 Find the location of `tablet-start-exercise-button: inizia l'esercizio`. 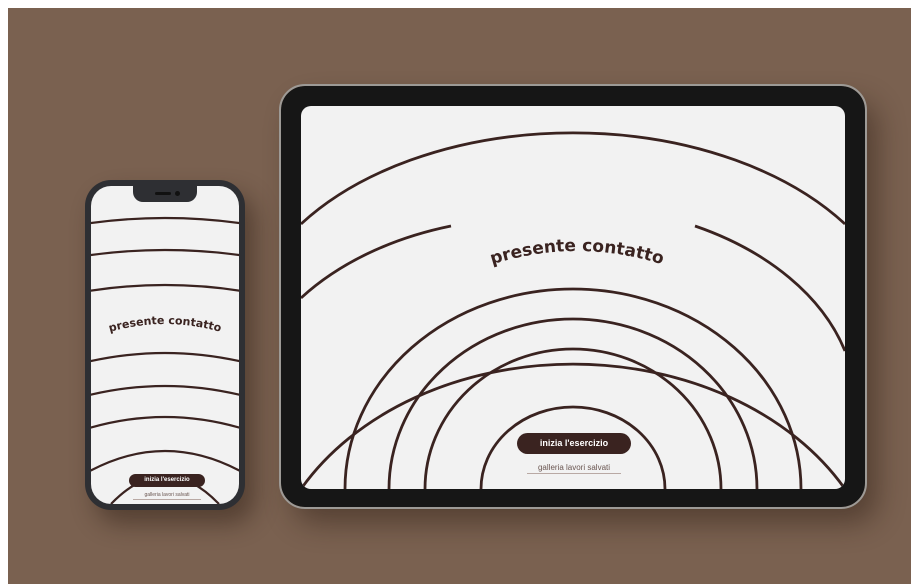

tablet-start-exercise-button: inizia l'esercizio is located at coordinates (574, 443).